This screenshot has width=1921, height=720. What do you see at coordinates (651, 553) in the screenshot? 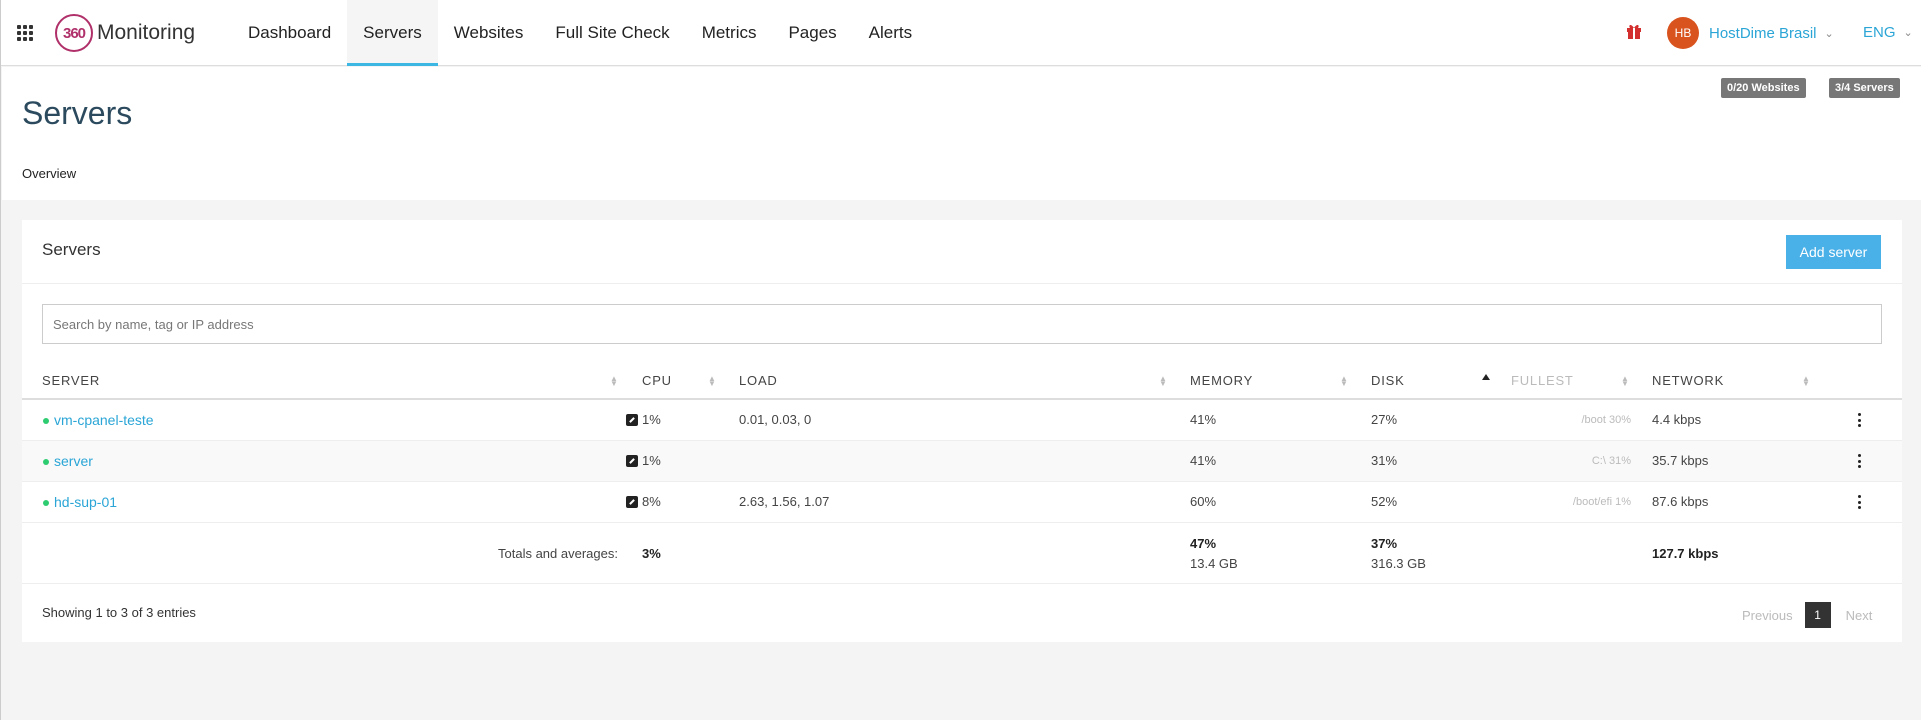
I see `totals-cpu: 3%` at bounding box center [651, 553].